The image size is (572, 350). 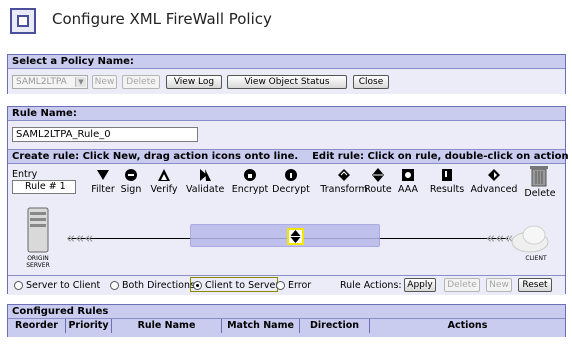 What do you see at coordinates (286, 62) in the screenshot?
I see `policy-section-label: Select a Policy Name:` at bounding box center [286, 62].